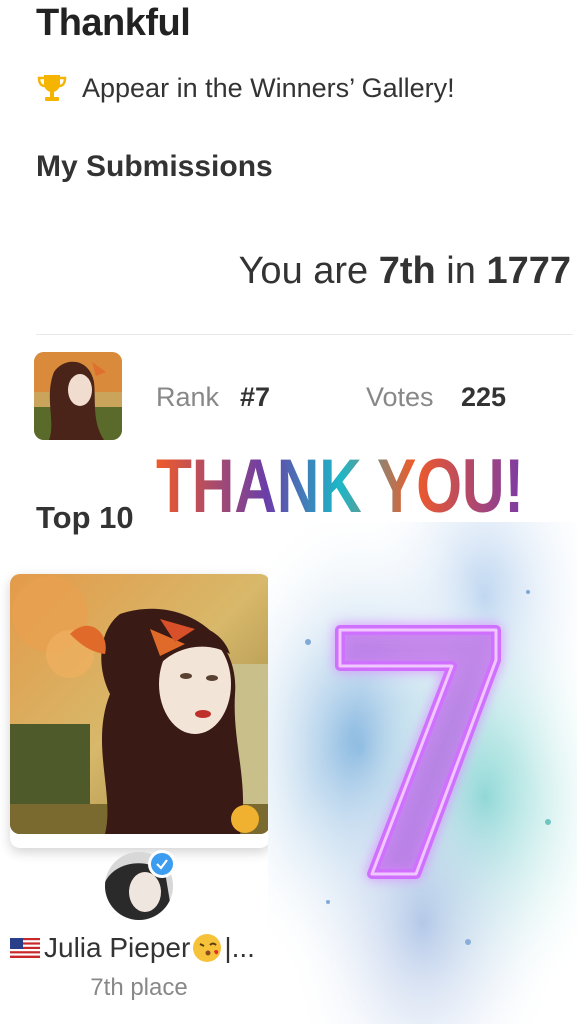  Describe the element at coordinates (304, 334) in the screenshot. I see `section-divider` at that location.